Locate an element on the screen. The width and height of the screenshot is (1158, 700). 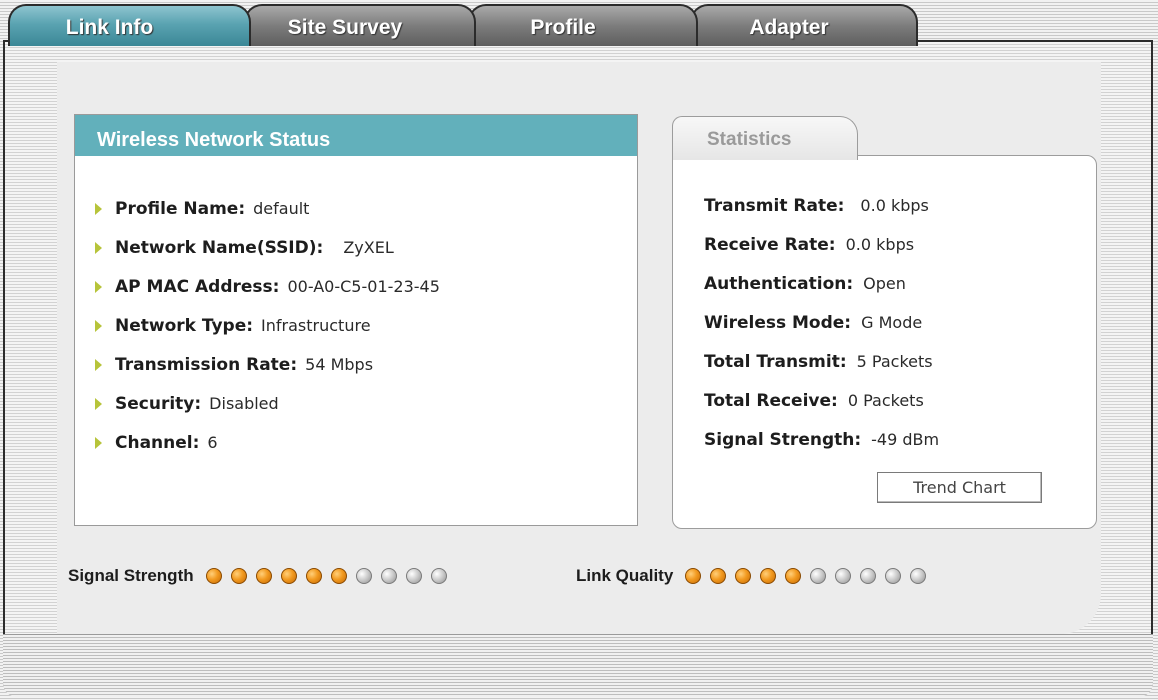
trend-chart-button: Trend Chart is located at coordinates (959, 487).